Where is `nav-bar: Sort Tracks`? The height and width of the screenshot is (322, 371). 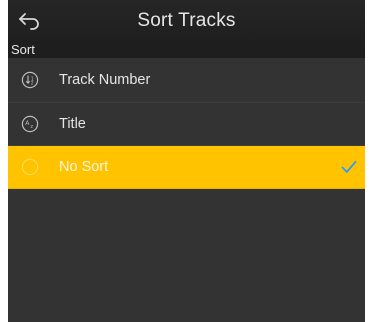 nav-bar: Sort Tracks is located at coordinates (186, 20).